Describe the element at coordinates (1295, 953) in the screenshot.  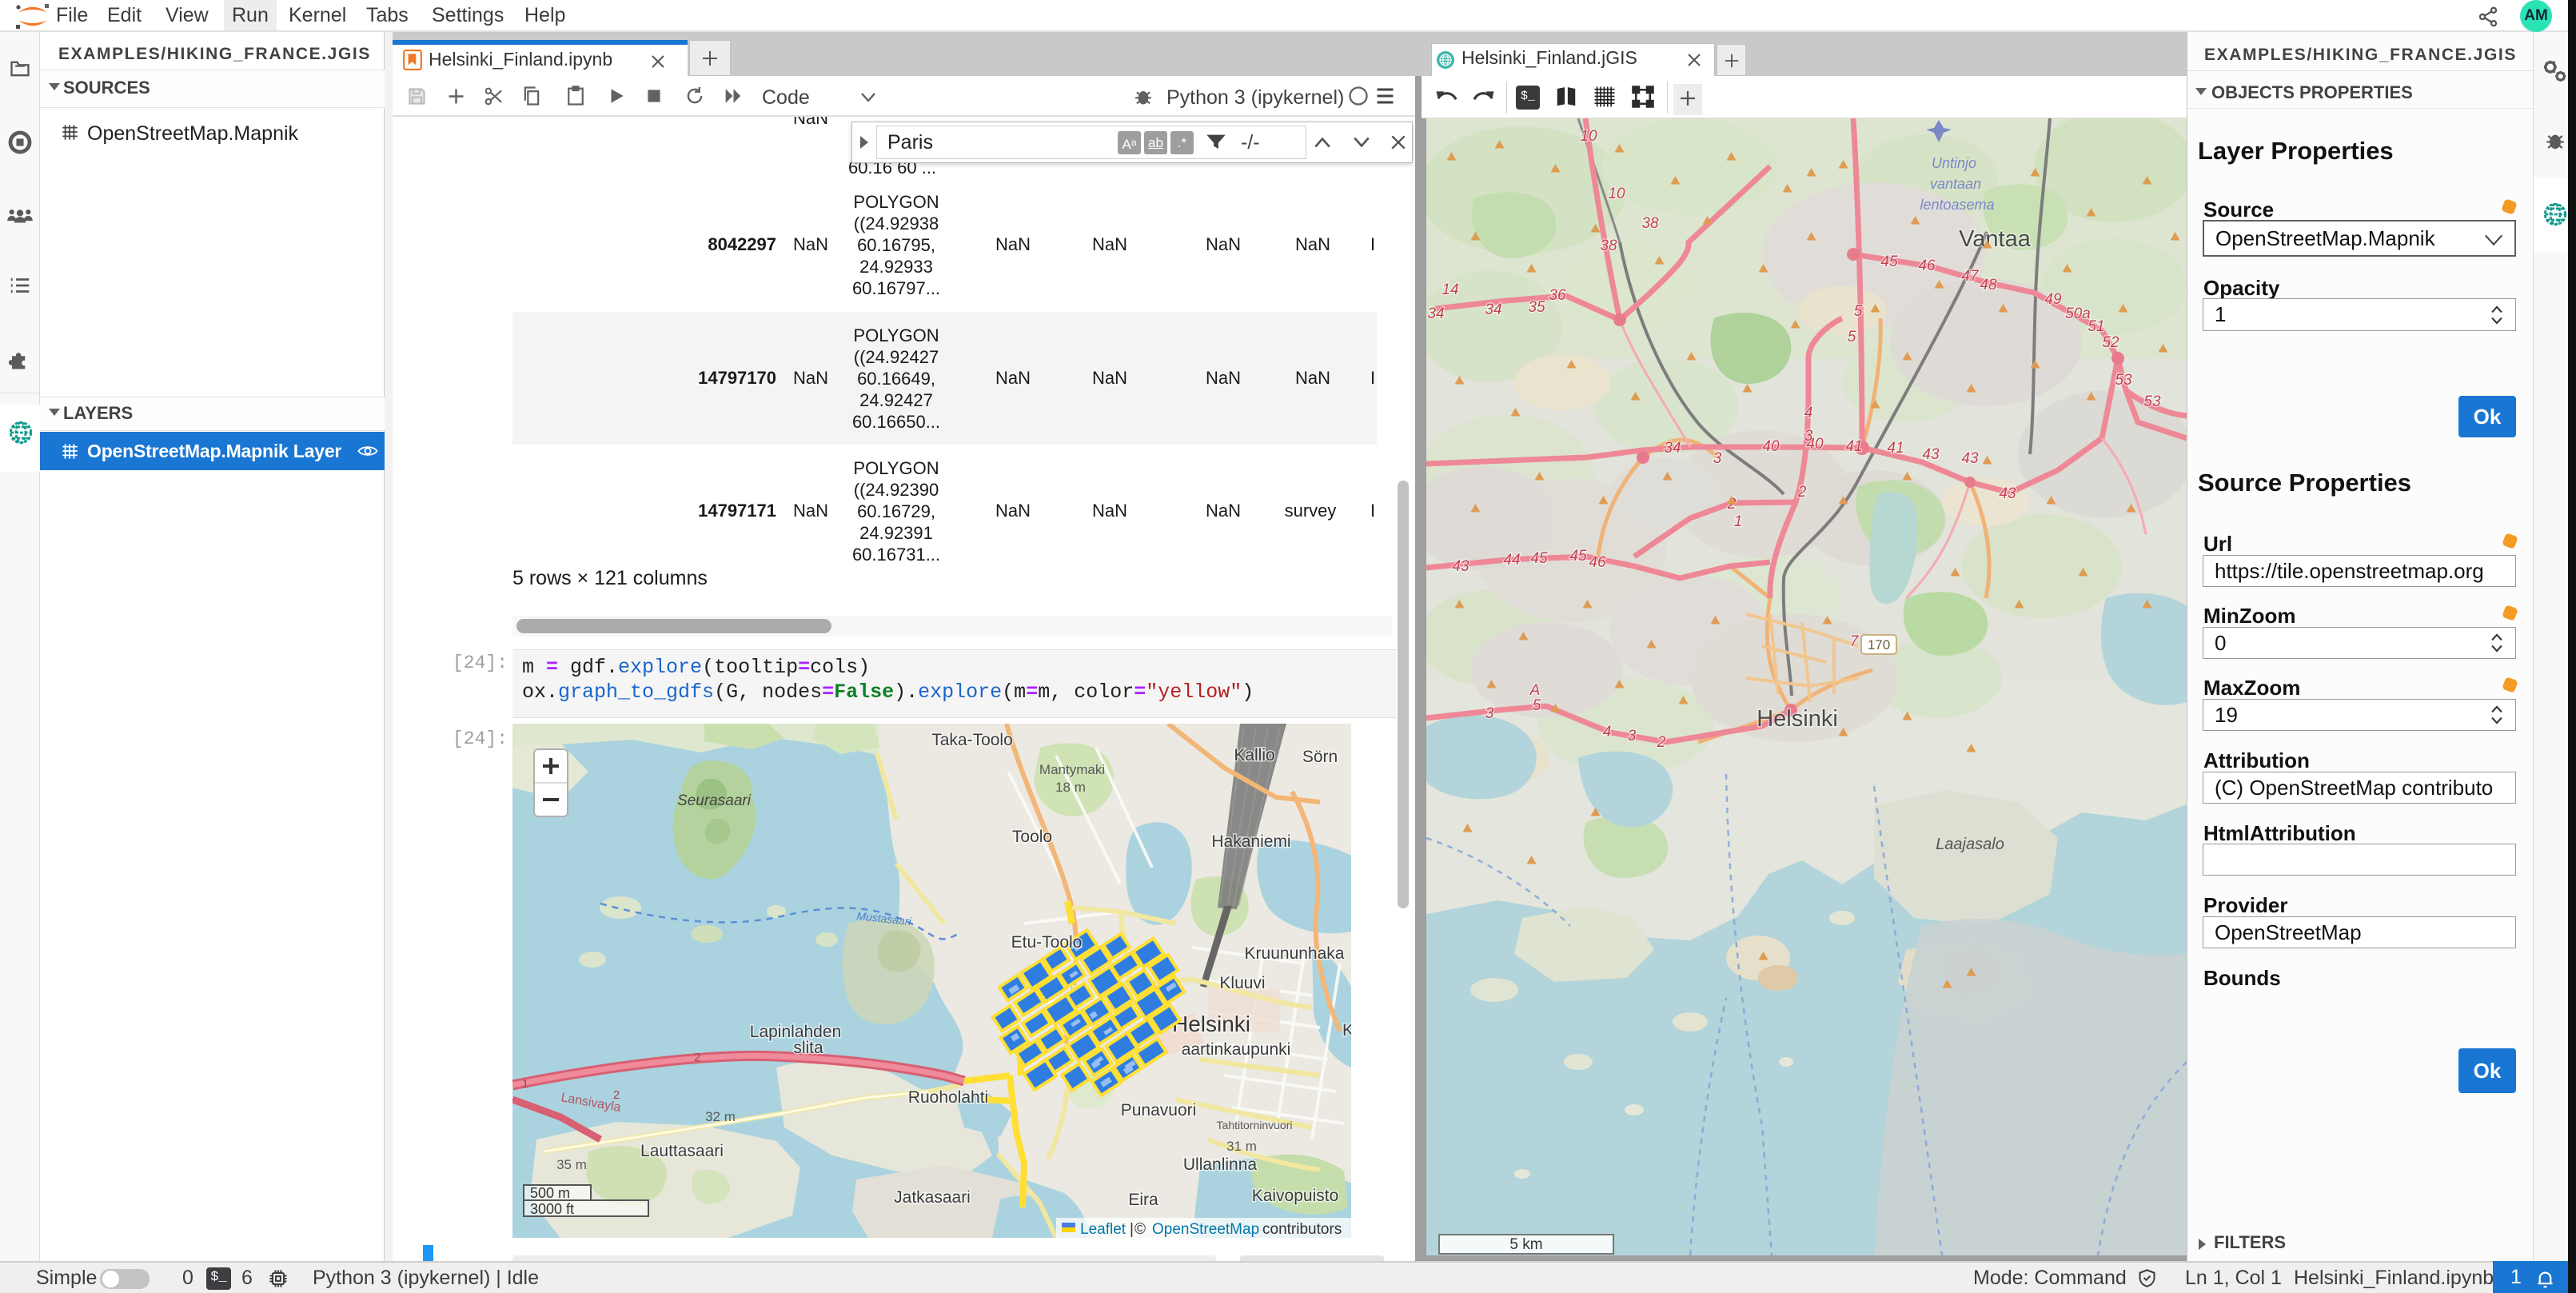
I see `svg-text: Kruununhaka` at that location.